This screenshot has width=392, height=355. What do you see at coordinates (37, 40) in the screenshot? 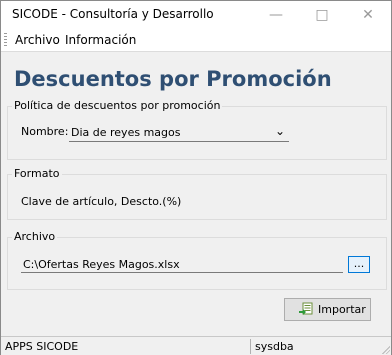
I see `menu-item-archivo: Archivo` at bounding box center [37, 40].